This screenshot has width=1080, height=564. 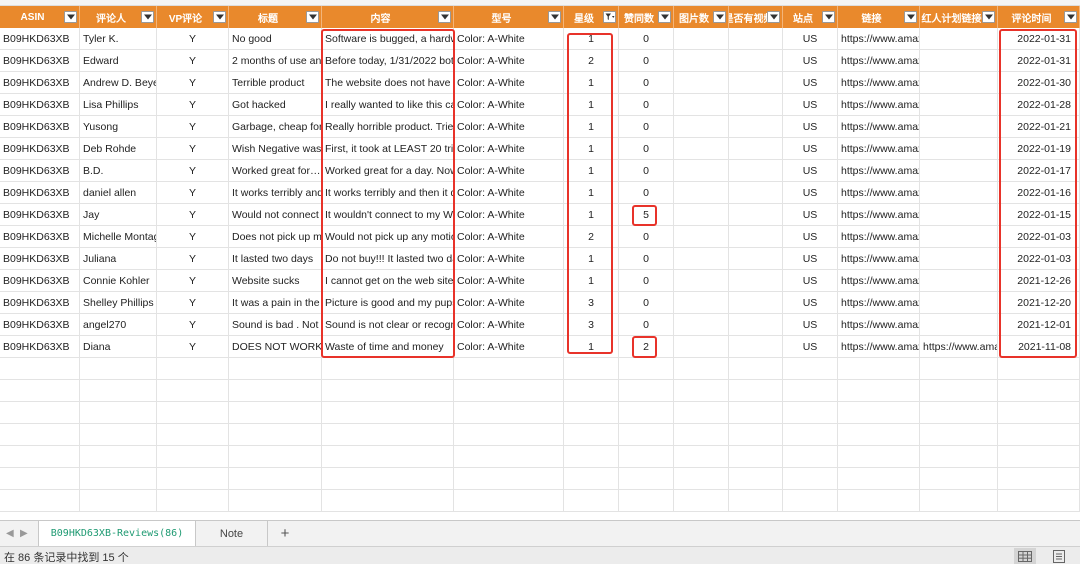 I want to click on cell-content: Sound is not clear or recogniz, so click(x=388, y=325).